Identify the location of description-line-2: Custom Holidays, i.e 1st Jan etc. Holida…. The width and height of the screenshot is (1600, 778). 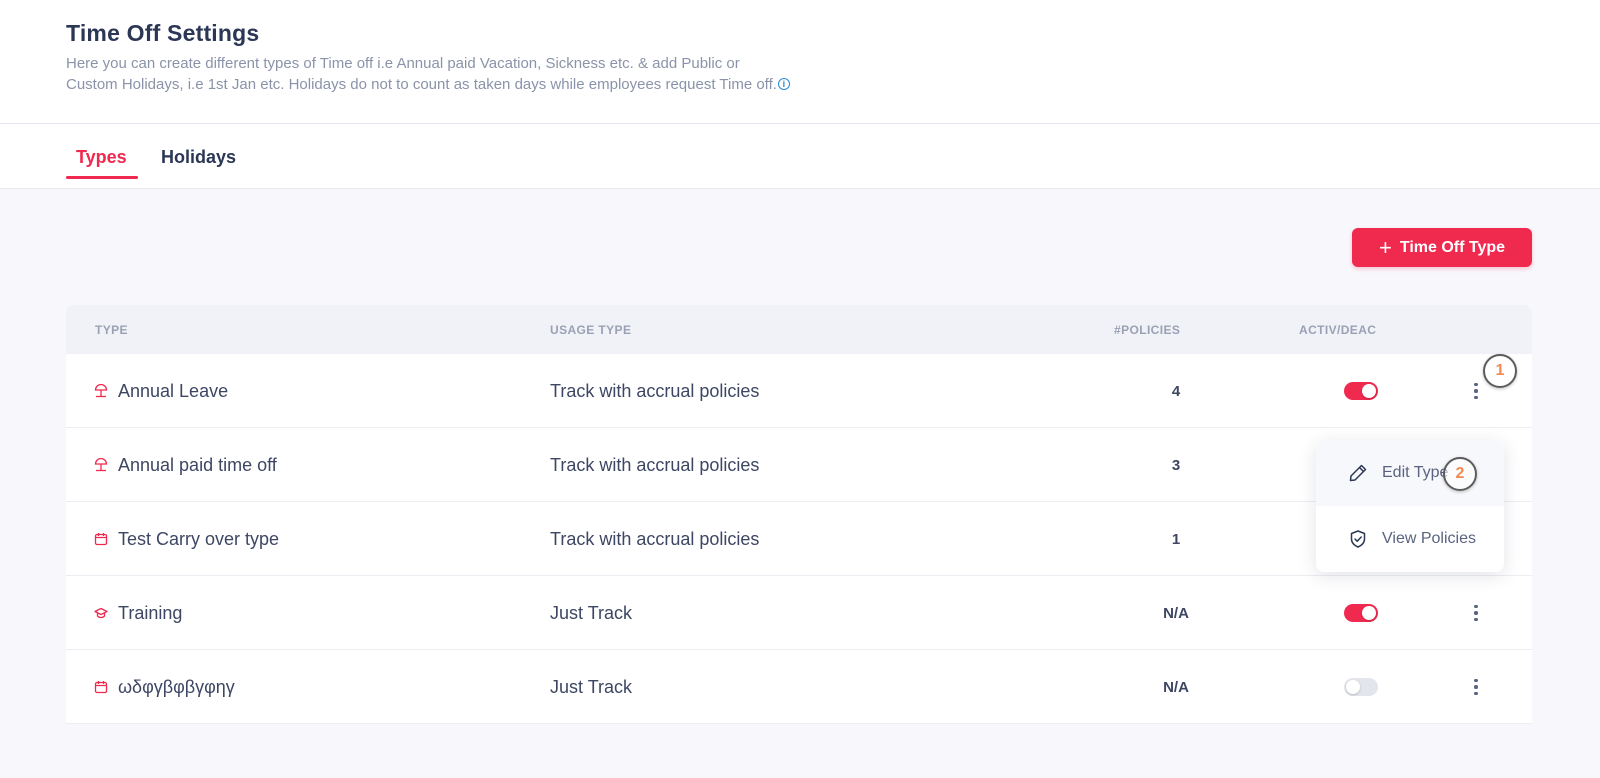
(421, 84).